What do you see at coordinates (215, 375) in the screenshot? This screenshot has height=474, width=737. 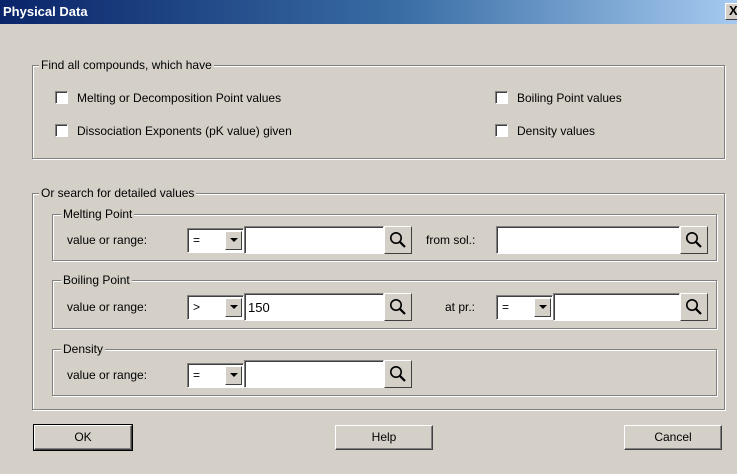 I see `density-operator-select: =` at bounding box center [215, 375].